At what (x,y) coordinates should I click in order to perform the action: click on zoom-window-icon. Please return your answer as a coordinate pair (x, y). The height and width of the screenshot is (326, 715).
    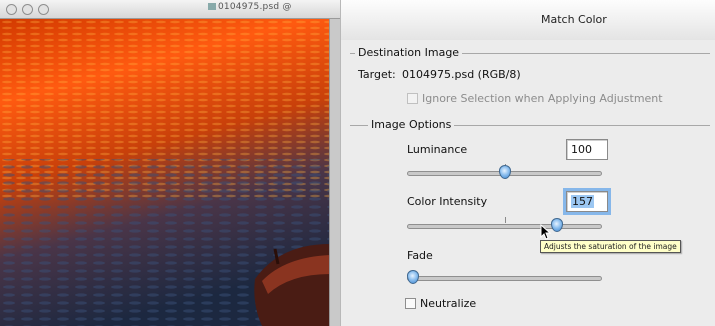
    Looking at the image, I should click on (43, 9).